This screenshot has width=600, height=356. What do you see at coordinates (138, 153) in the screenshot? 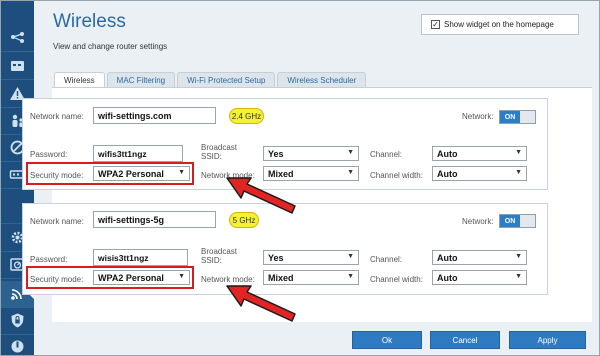
I see `password-input: wifis3tt1ngz` at bounding box center [138, 153].